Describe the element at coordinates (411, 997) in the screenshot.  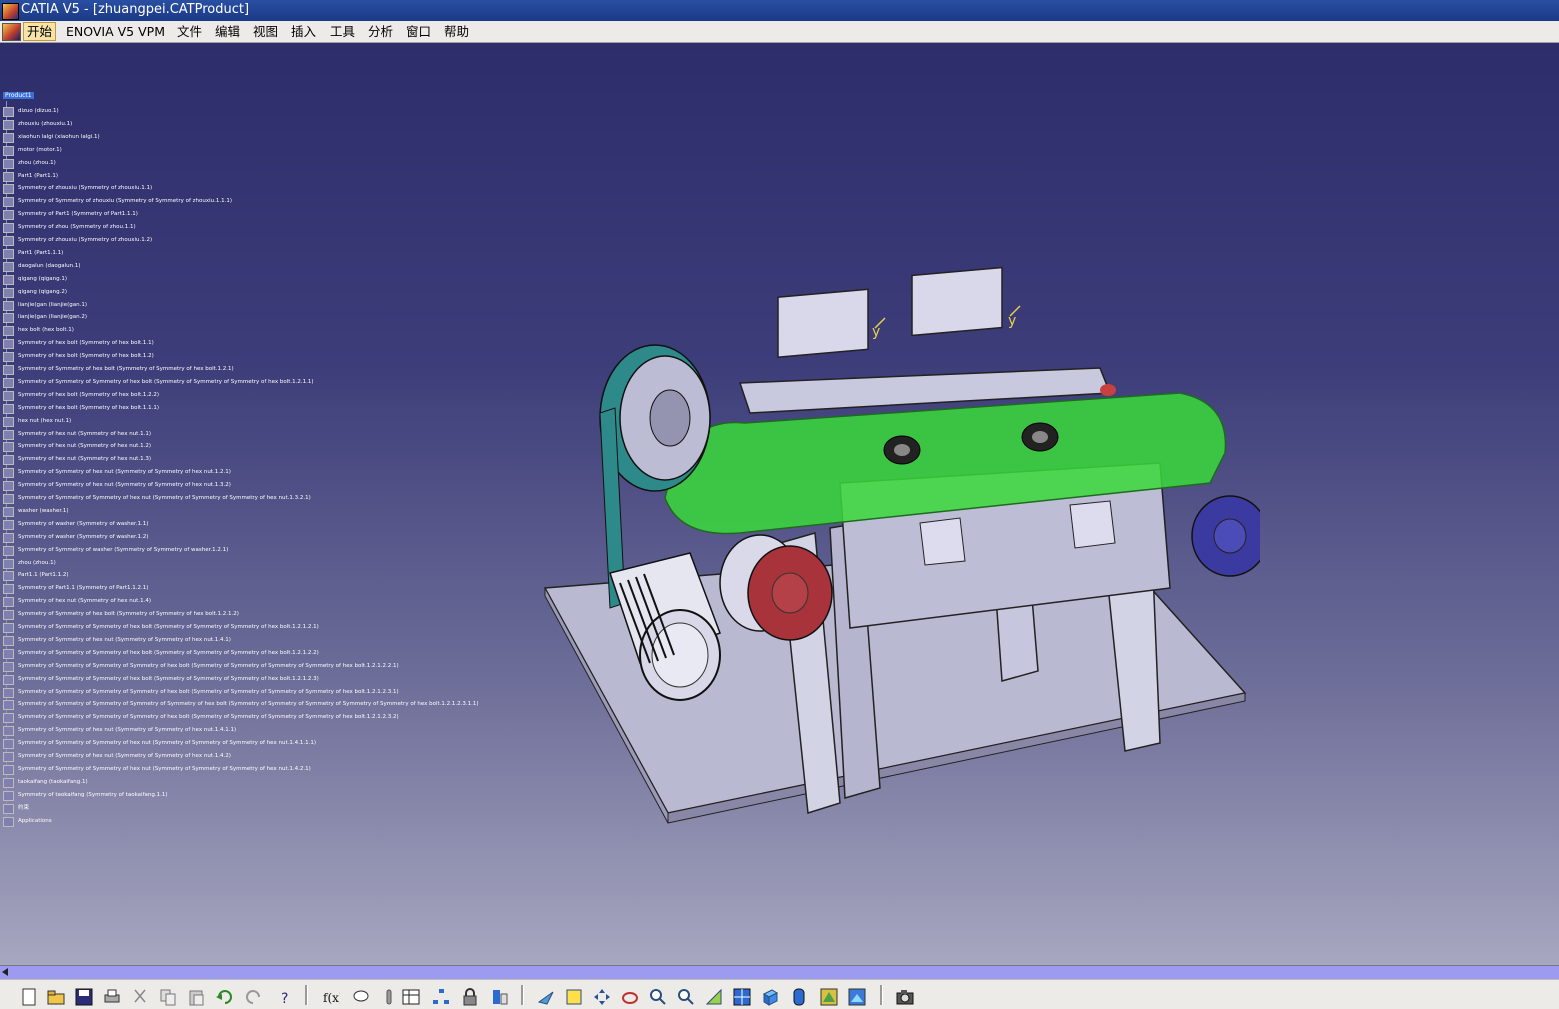
I see `table-icon` at that location.